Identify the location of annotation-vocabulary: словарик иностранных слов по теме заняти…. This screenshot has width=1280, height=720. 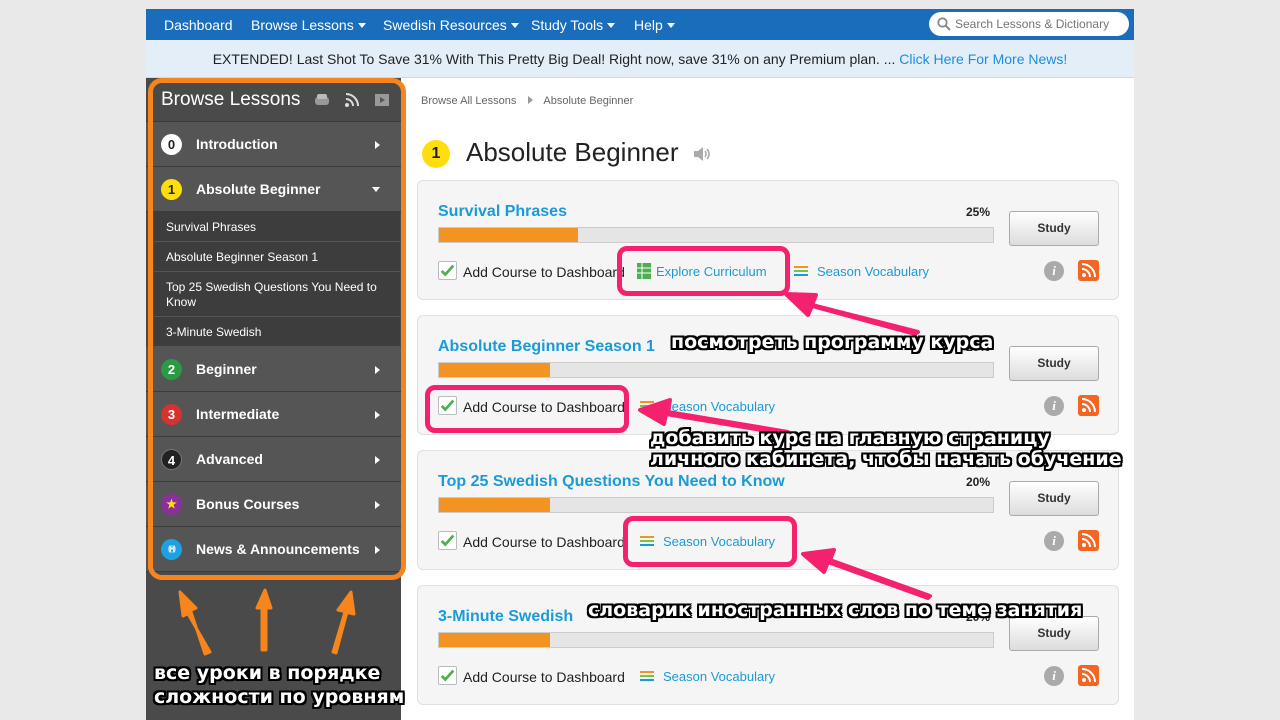
(835, 610).